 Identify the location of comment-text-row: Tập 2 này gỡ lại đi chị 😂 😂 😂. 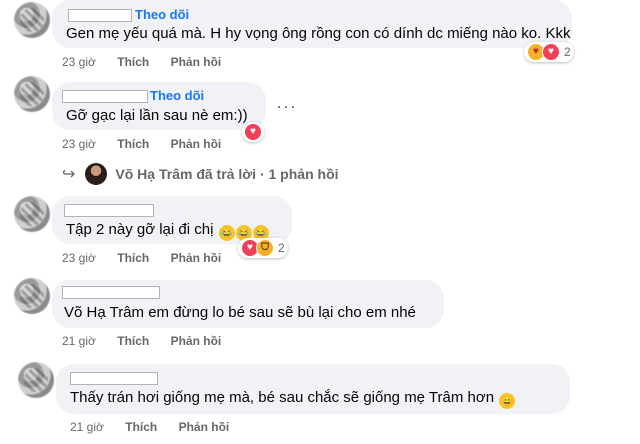
(167, 231).